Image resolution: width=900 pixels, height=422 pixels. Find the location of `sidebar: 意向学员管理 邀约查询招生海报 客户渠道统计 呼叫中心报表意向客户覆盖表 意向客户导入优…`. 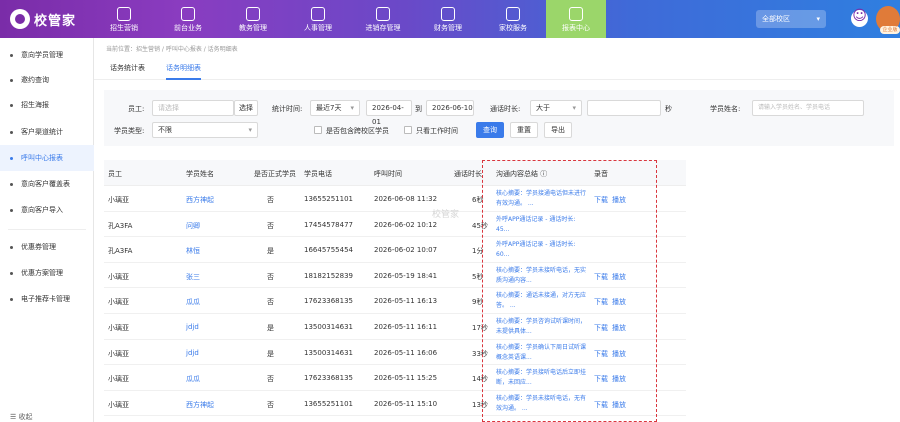

sidebar: 意向学员管理 邀约查询招生海报 客户渠道统计 呼叫中心报表意向客户覆盖表 意向客户导入优… is located at coordinates (47, 230).